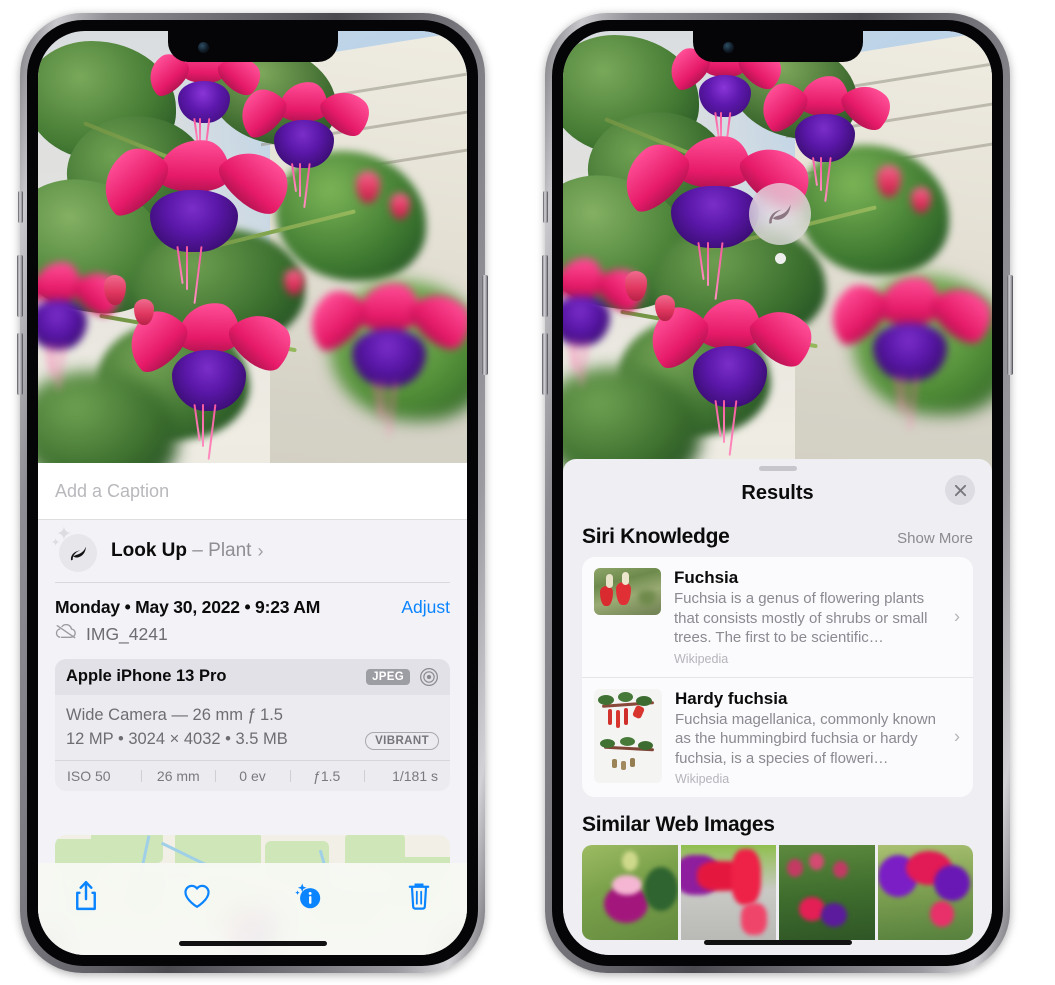 This screenshot has height=985, width=1055. Describe the element at coordinates (1010, 325) in the screenshot. I see `power-button-right` at that location.